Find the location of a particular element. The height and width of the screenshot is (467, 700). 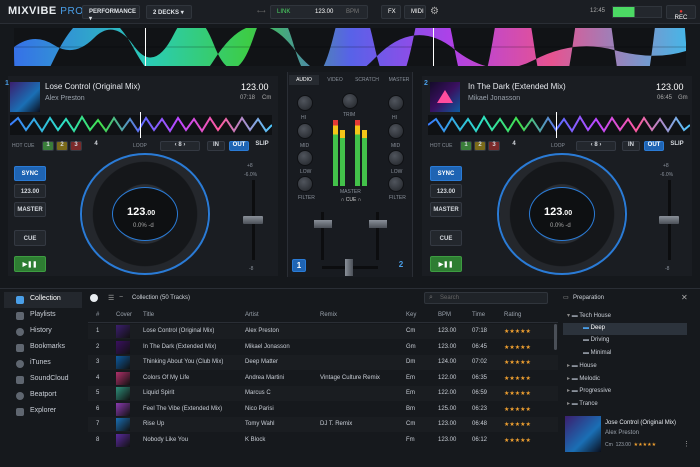

more-icon: ⋮ is located at coordinates (686, 444).